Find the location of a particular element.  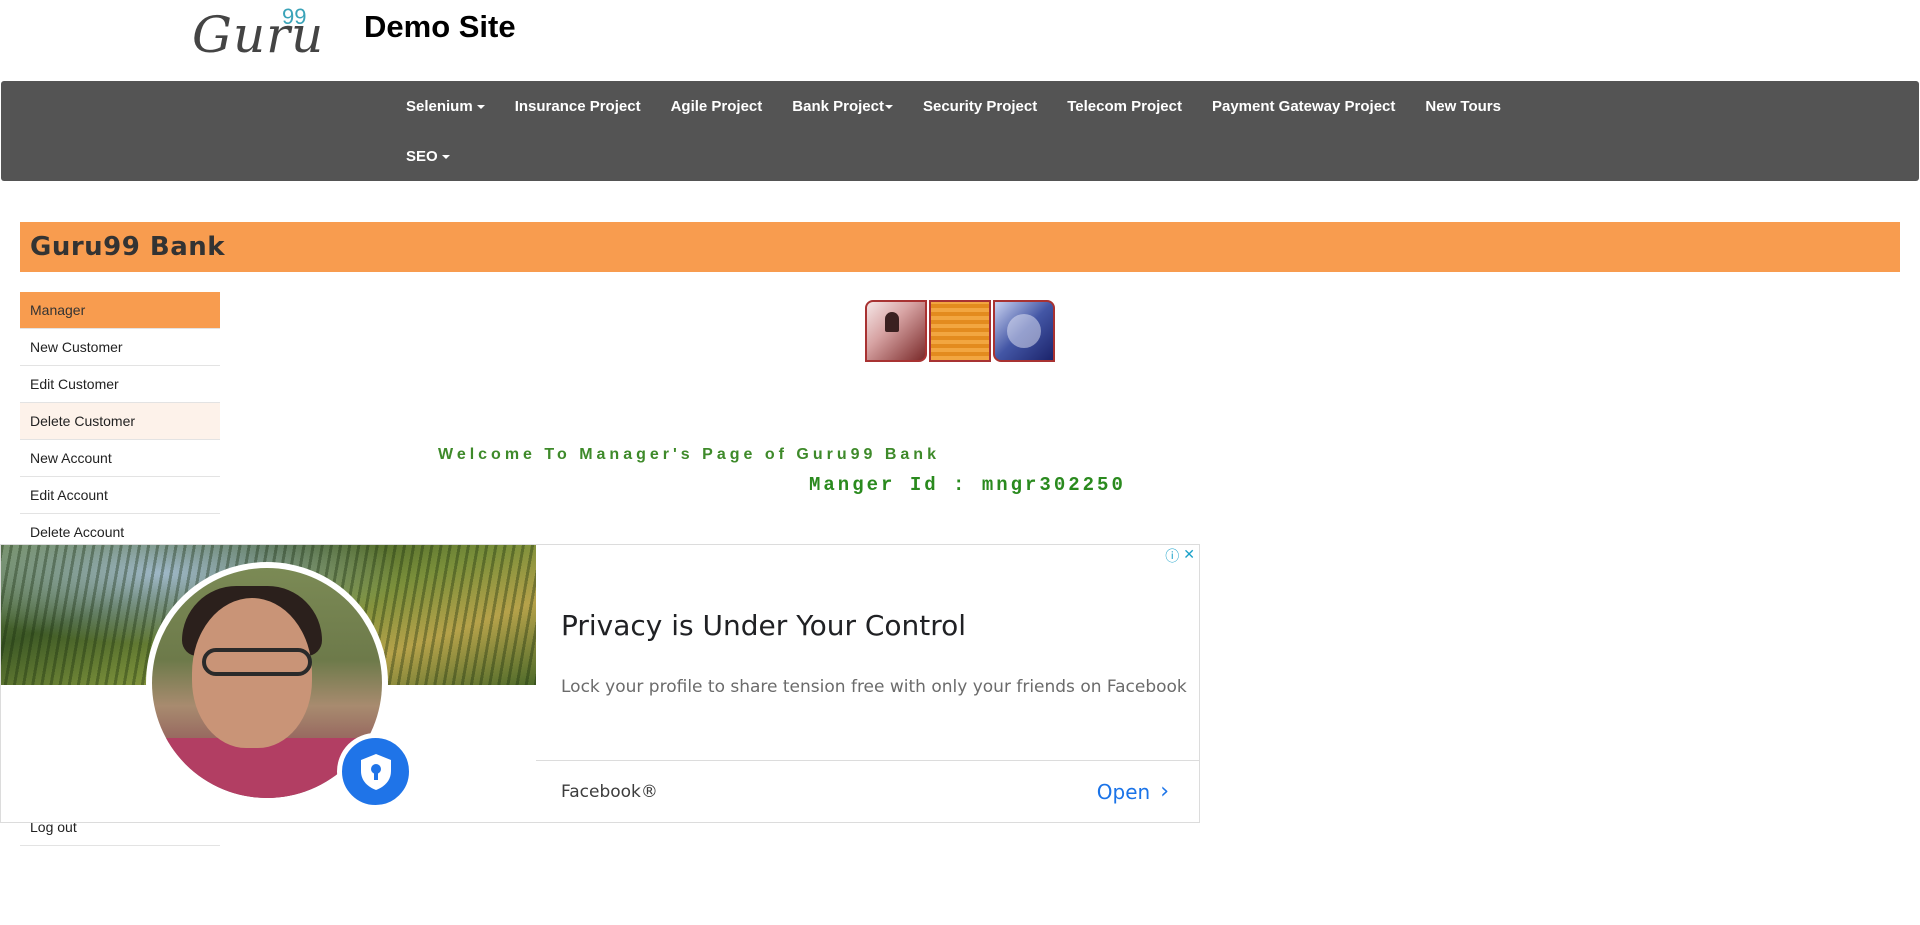

nav-label: SEO is located at coordinates (422, 156).